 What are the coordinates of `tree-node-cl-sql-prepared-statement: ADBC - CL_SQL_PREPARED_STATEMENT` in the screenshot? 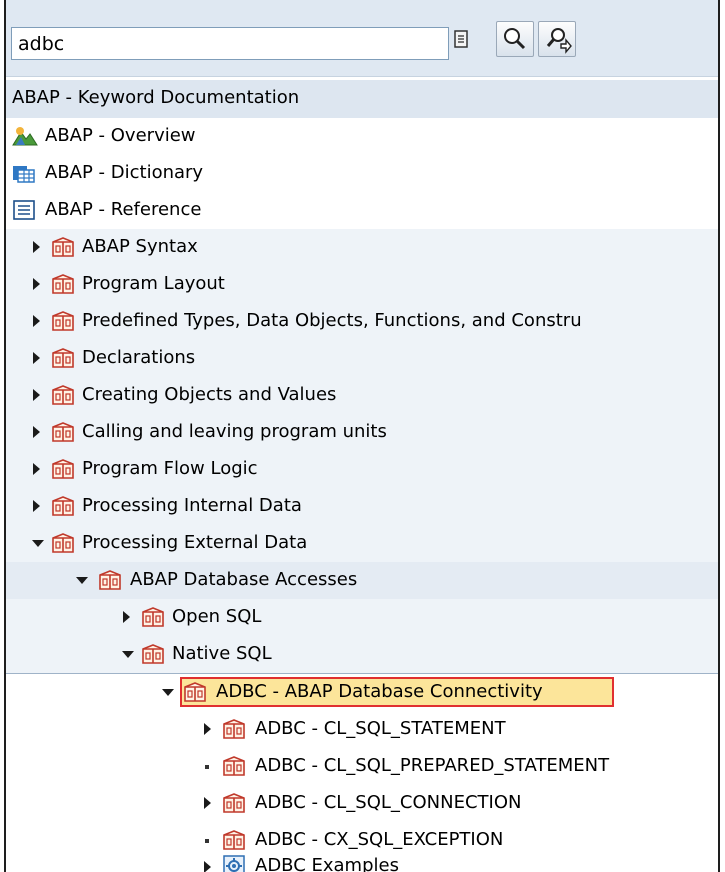 It's located at (362, 766).